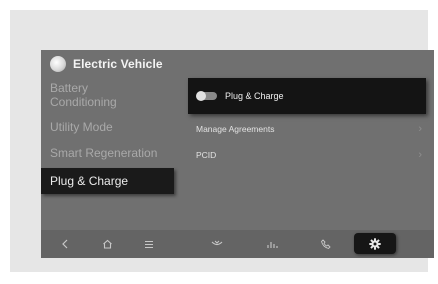  I want to click on plug-and-charge-toggle, so click(206, 96).